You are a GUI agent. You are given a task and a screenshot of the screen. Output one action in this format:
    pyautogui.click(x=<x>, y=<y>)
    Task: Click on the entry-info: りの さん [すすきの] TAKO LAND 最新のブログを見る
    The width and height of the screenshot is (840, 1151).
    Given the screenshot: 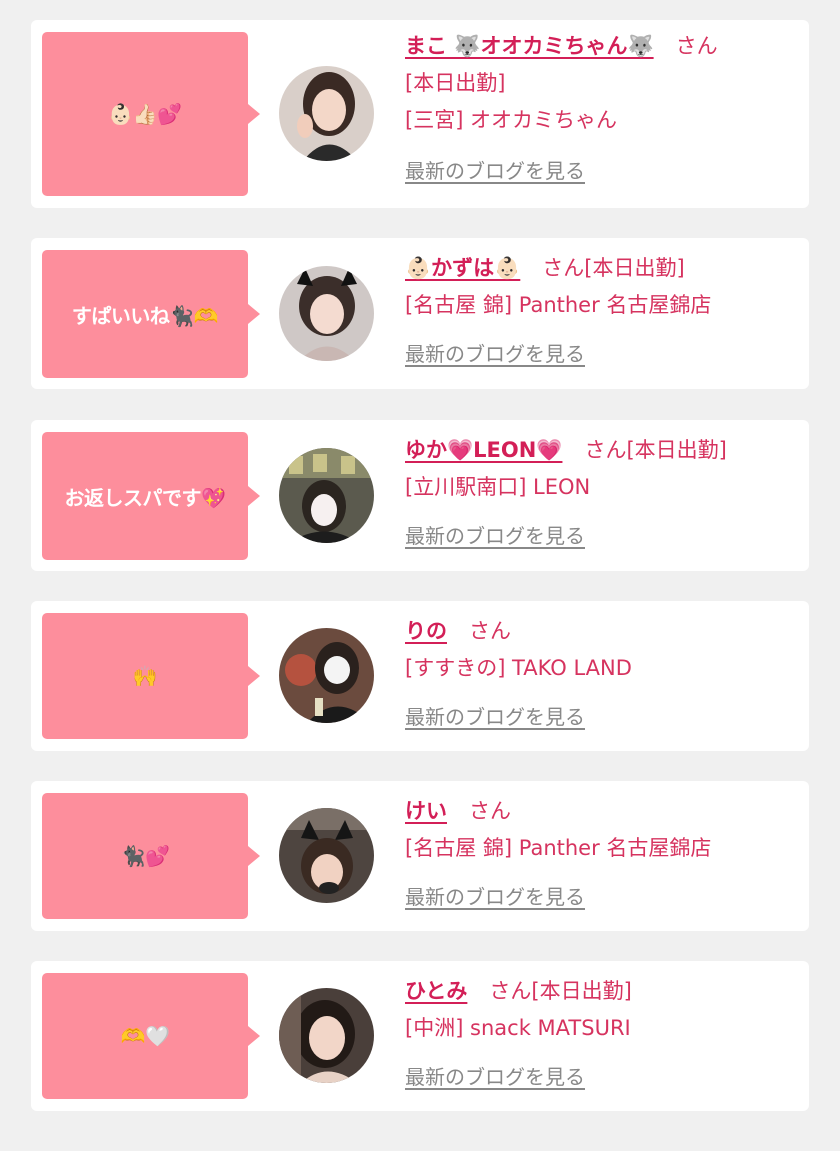 What is the action you would take?
    pyautogui.click(x=603, y=674)
    